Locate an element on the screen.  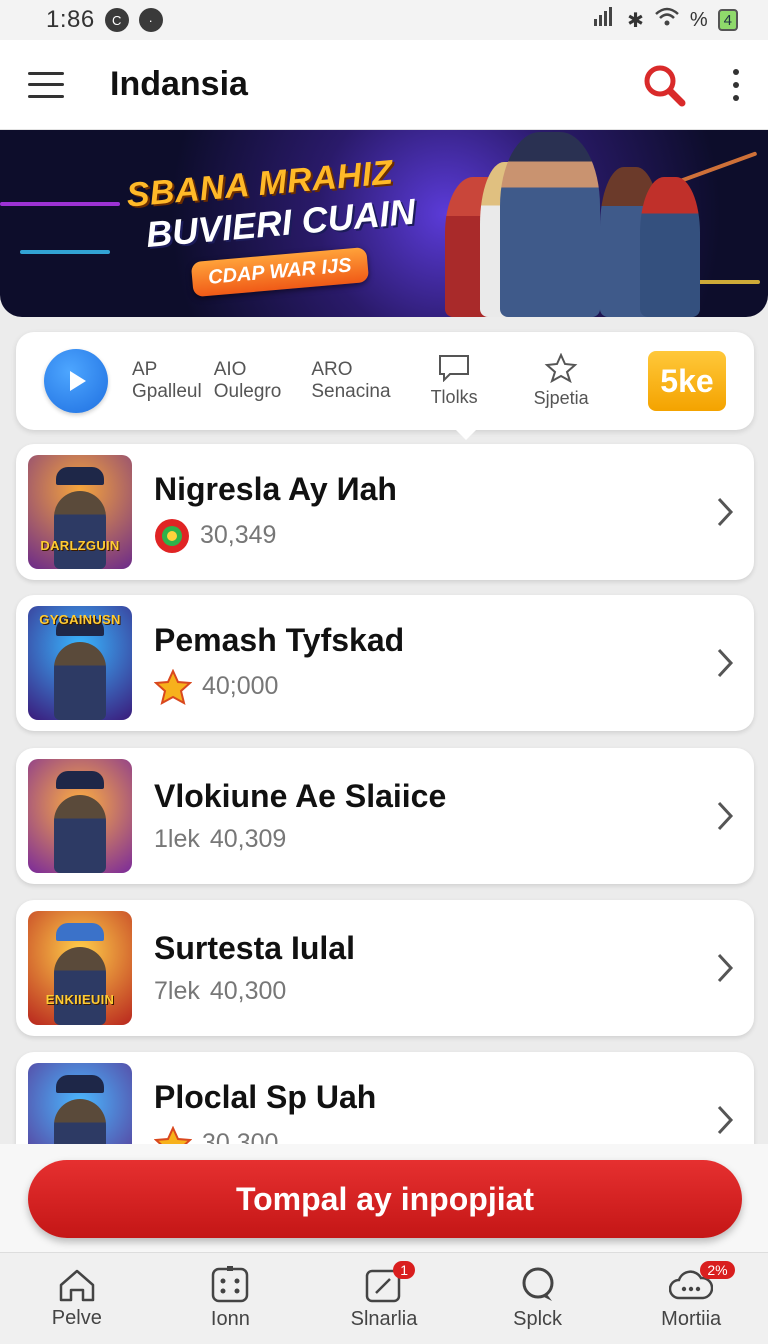
percent-icon: % is located at coordinates (698, 19).